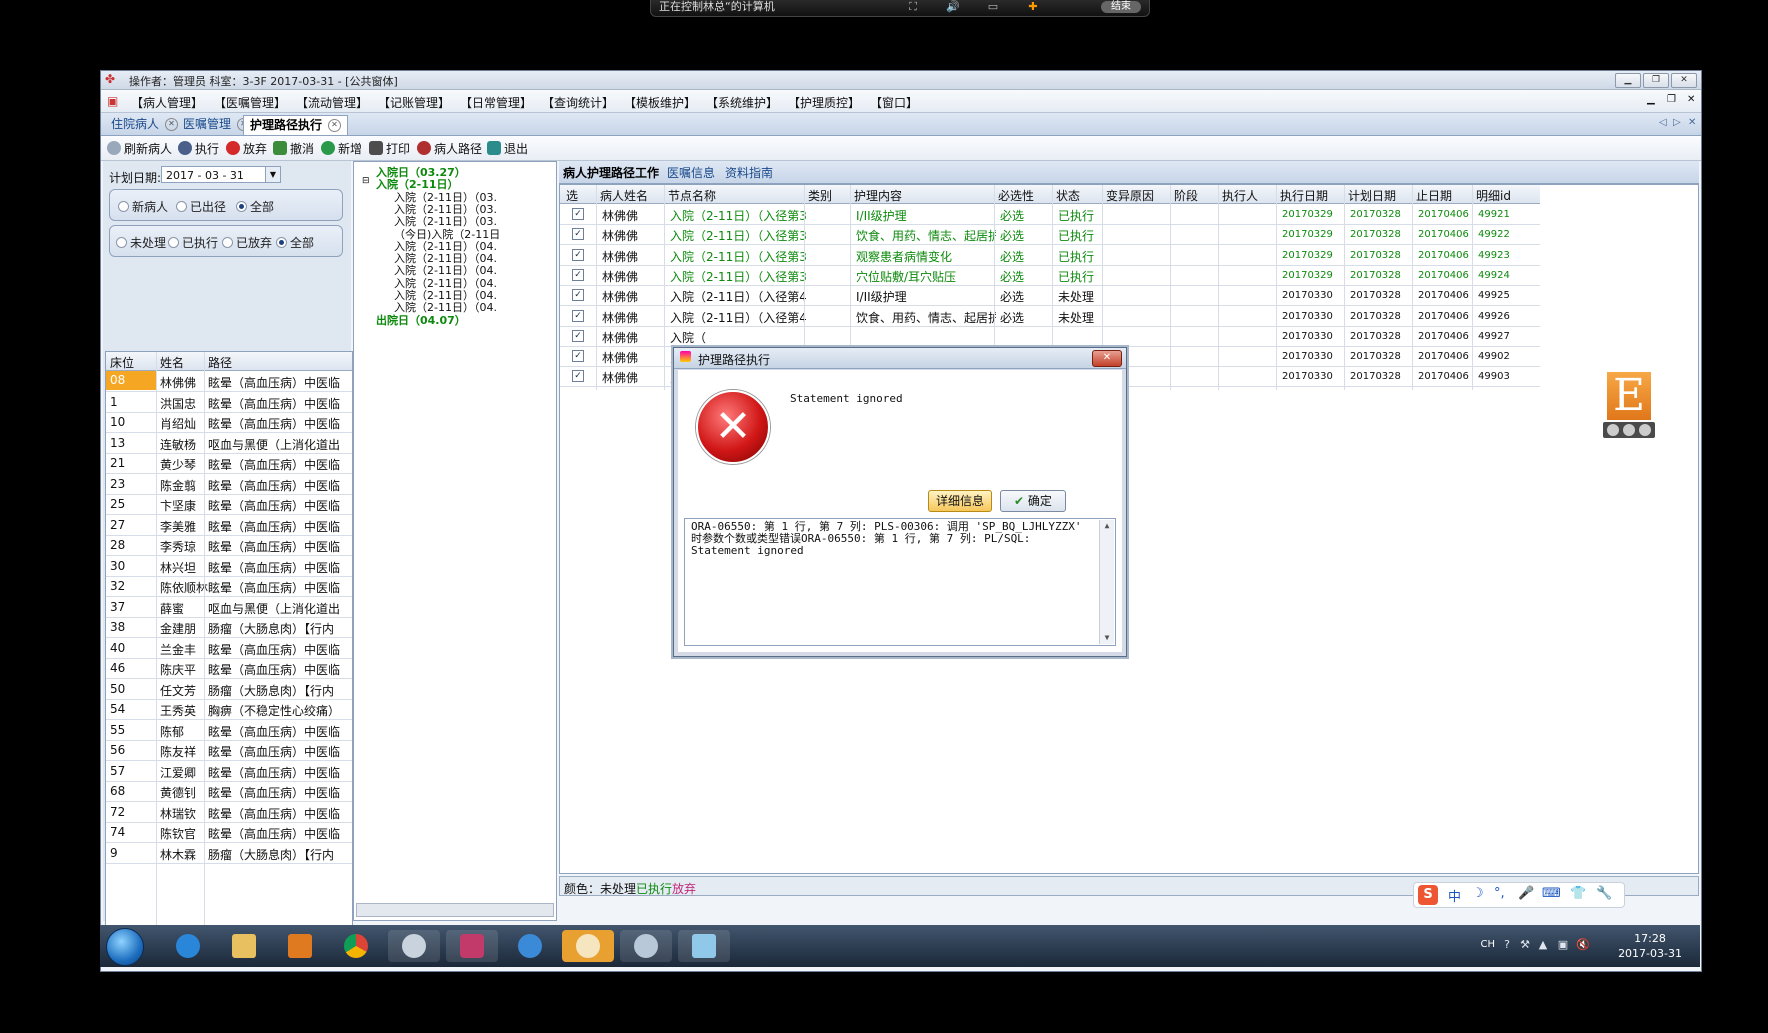 The height and width of the screenshot is (1033, 1768). Describe the element at coordinates (229, 504) in the screenshot. I see `table-row: 25 卞坚康 眩晕（高血压病）中医临` at that location.